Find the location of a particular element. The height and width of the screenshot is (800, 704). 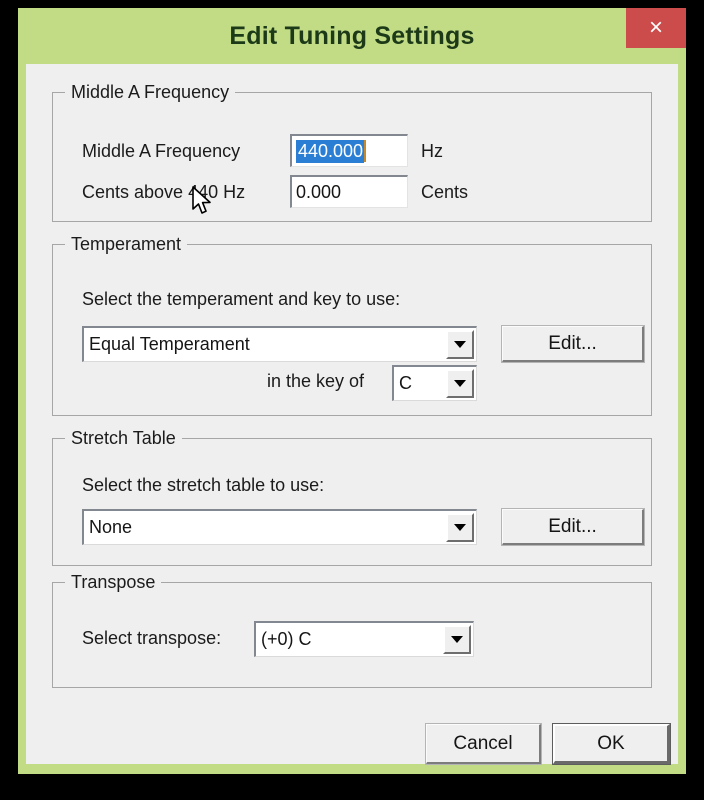

ok-button-label: OK is located at coordinates (611, 743).